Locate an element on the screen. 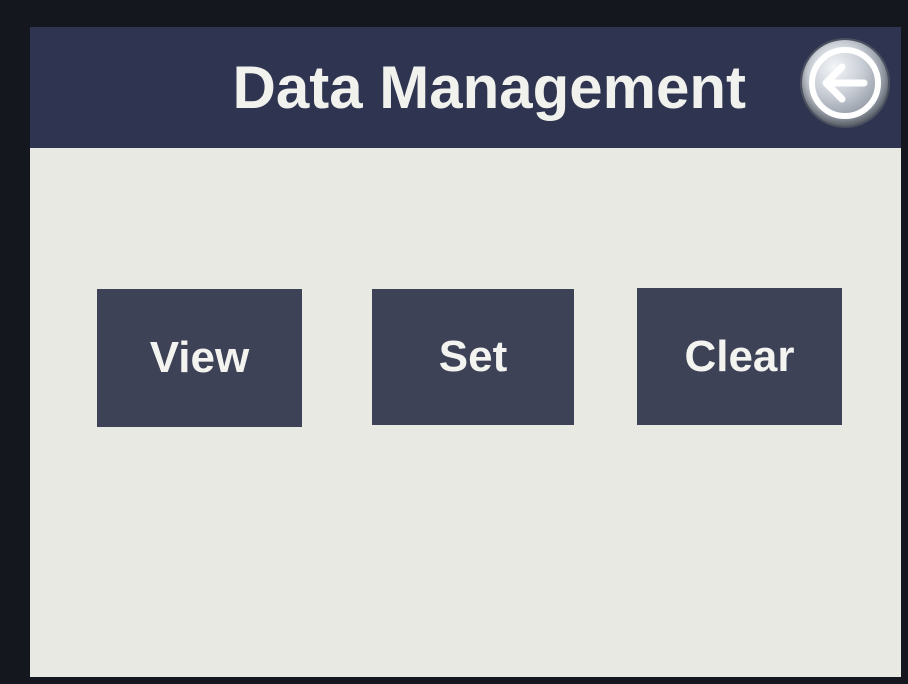  set-button: Set is located at coordinates (473, 357).